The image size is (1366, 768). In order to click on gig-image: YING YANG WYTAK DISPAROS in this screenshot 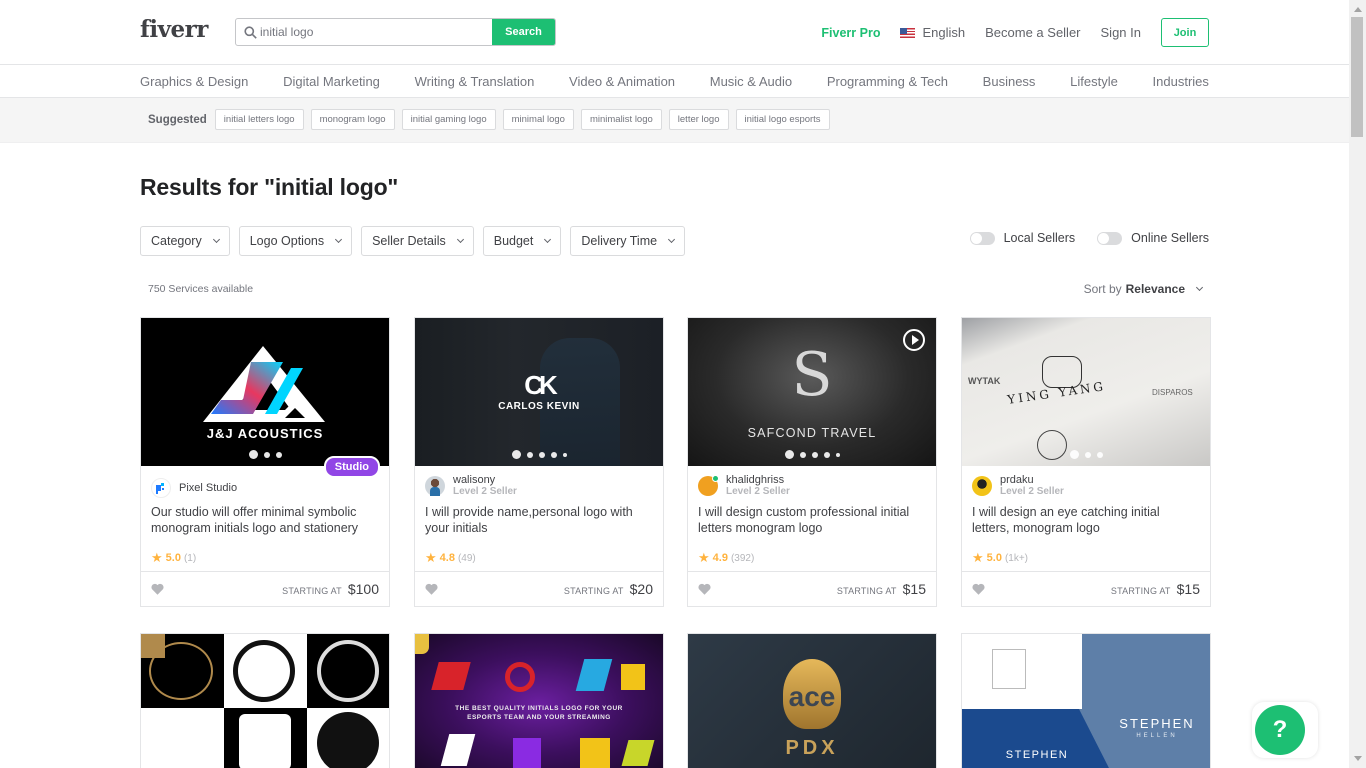, I will do `click(1086, 392)`.